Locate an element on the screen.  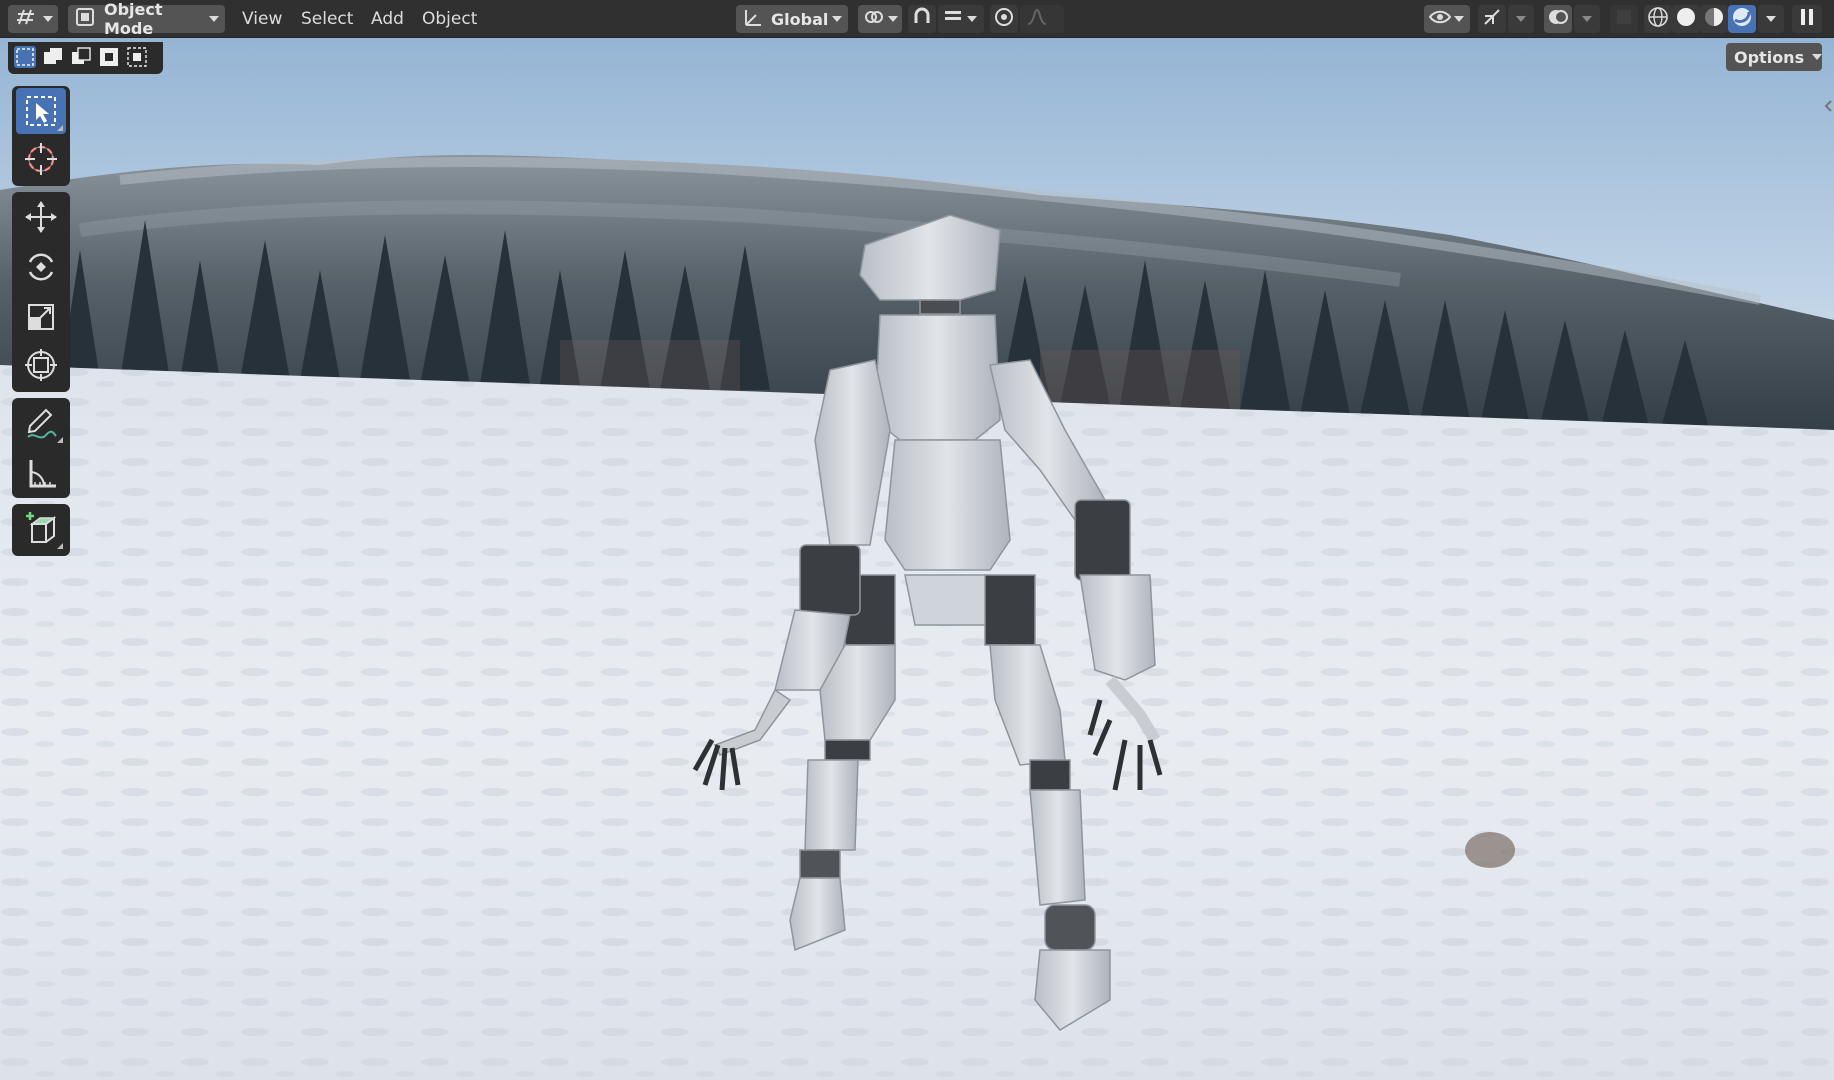
pivot-point-dropdown is located at coordinates (880, 19).